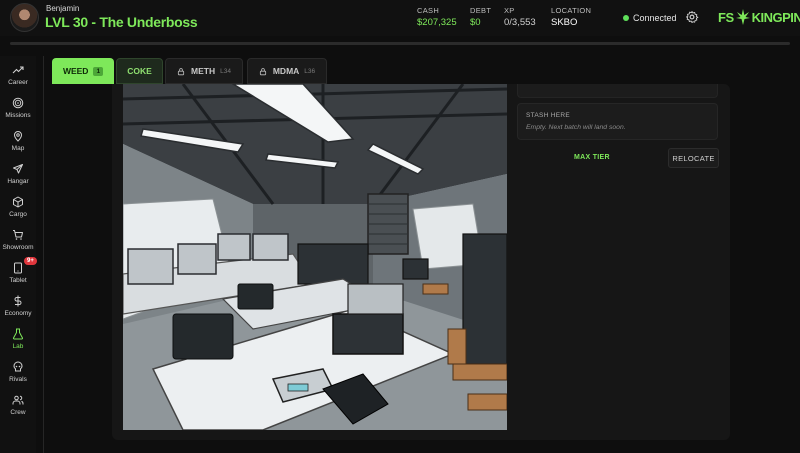 The height and width of the screenshot is (453, 800). I want to click on skull-icon, so click(18, 366).